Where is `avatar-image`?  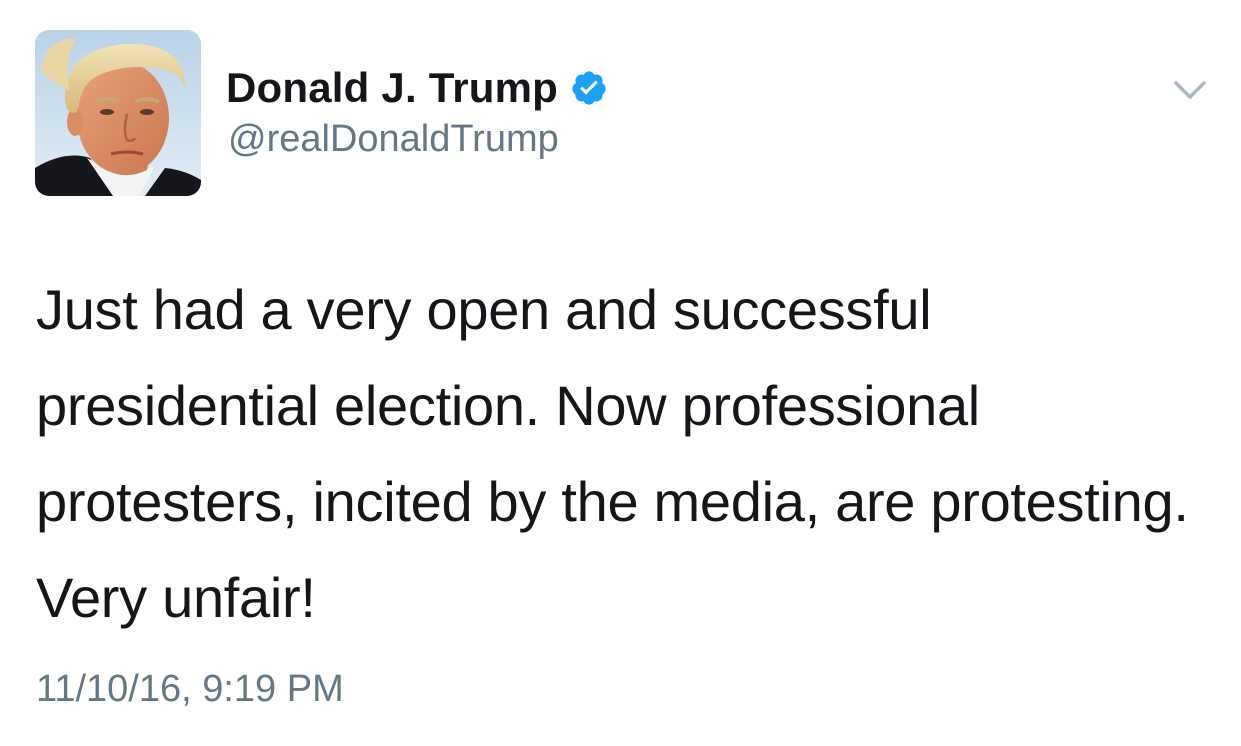
avatar-image is located at coordinates (118, 113).